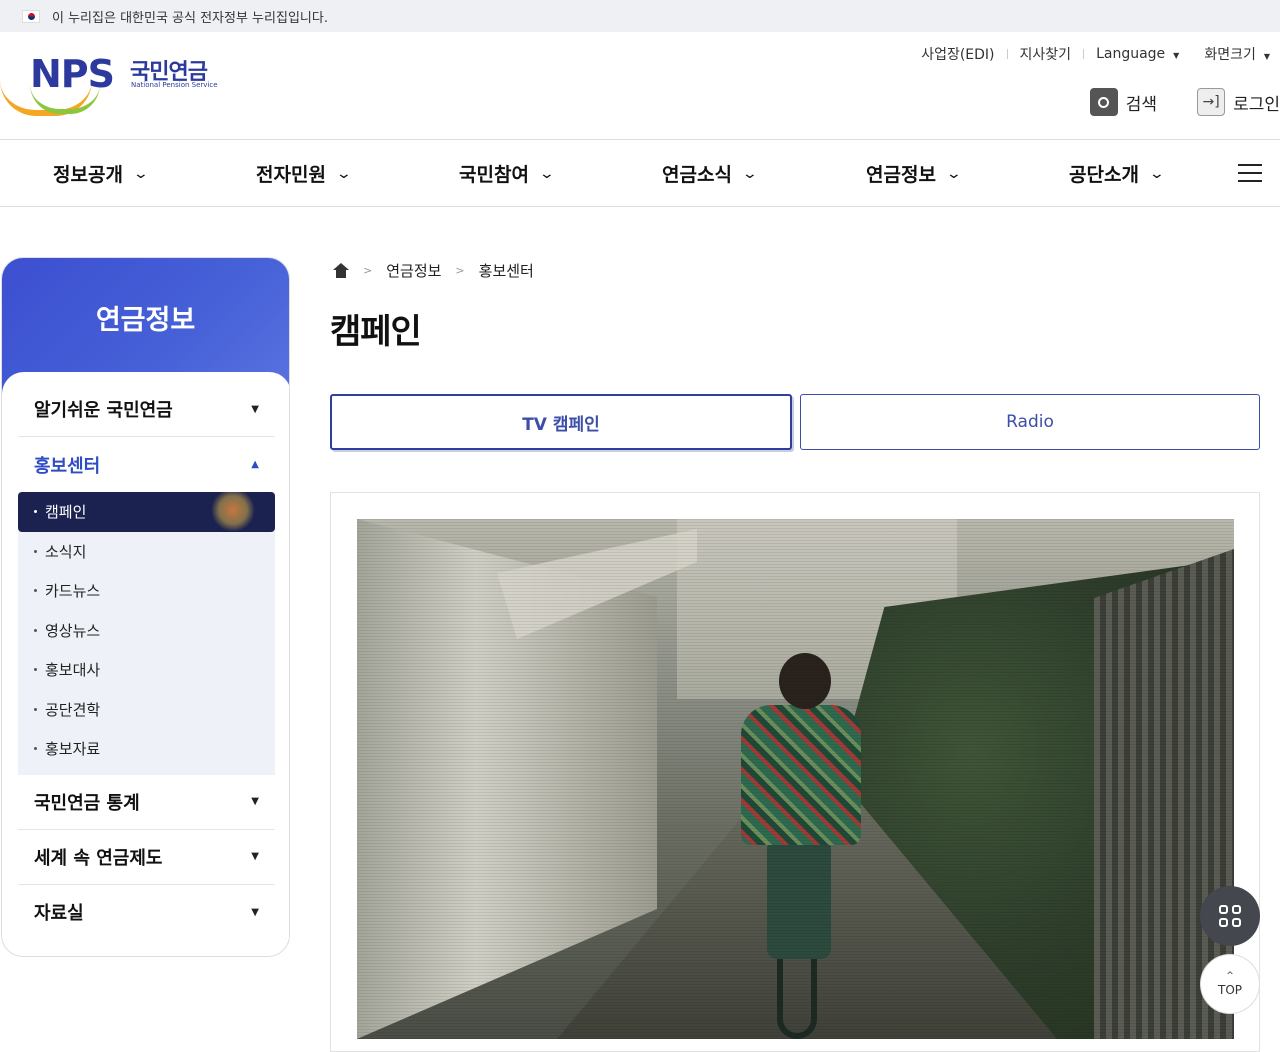  What do you see at coordinates (795, 422) in the screenshot?
I see `campaign-tabs: TV 캠페인 Radio` at bounding box center [795, 422].